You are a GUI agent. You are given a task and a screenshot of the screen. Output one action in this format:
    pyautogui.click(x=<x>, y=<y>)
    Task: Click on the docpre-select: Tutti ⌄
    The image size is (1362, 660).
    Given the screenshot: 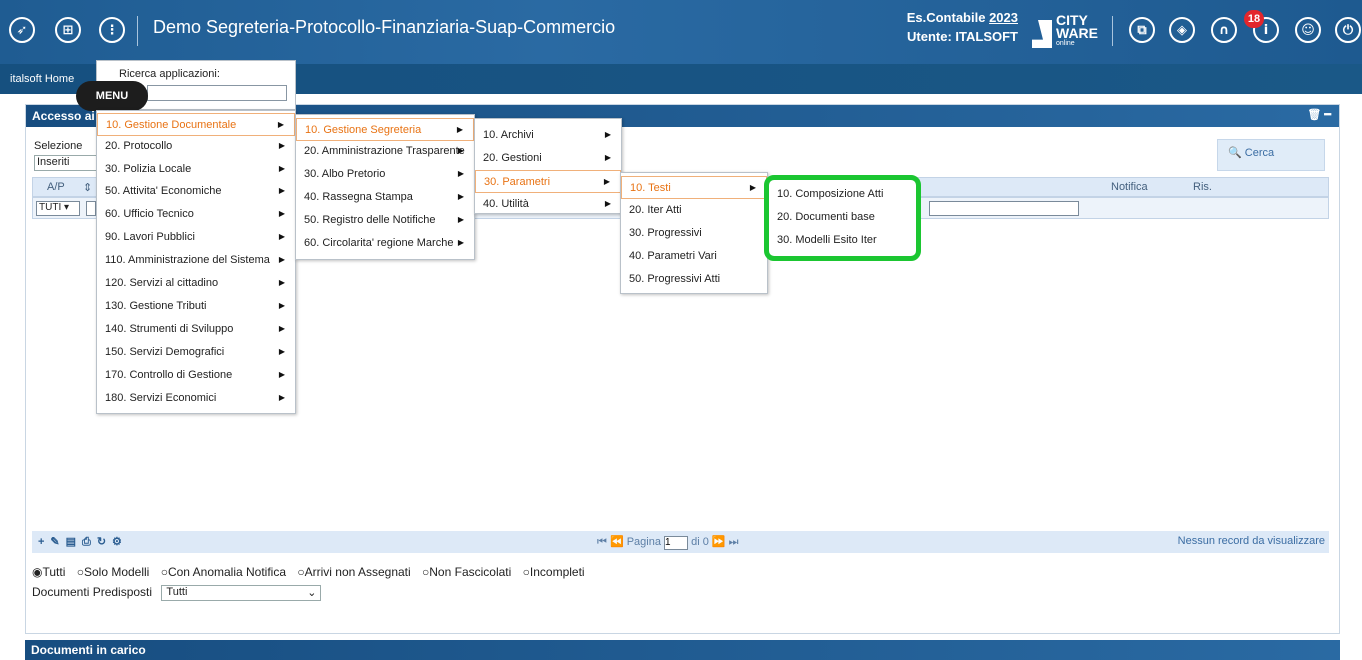 What is the action you would take?
    pyautogui.click(x=241, y=593)
    